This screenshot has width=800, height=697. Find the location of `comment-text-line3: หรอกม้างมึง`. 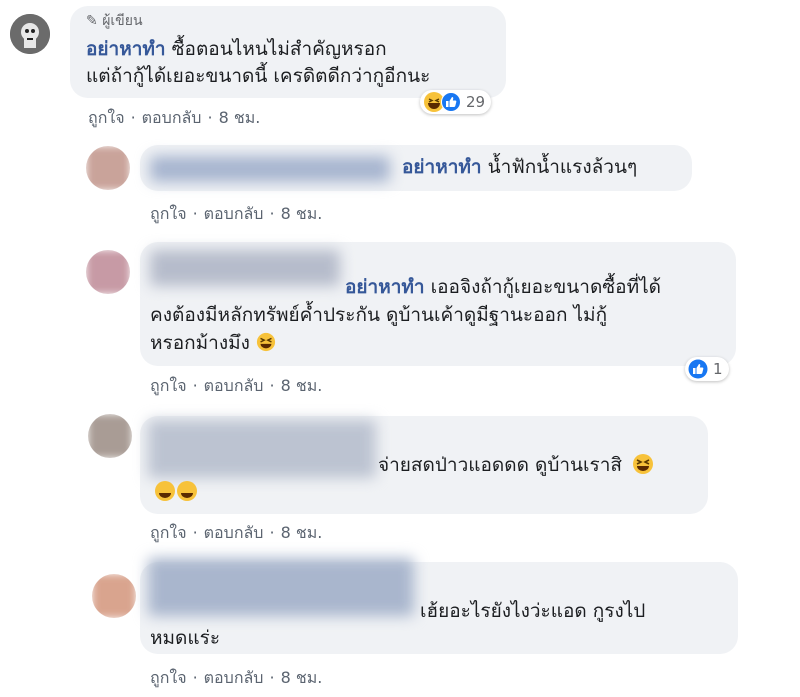

comment-text-line3: หรอกม้างมึง is located at coordinates (213, 343).